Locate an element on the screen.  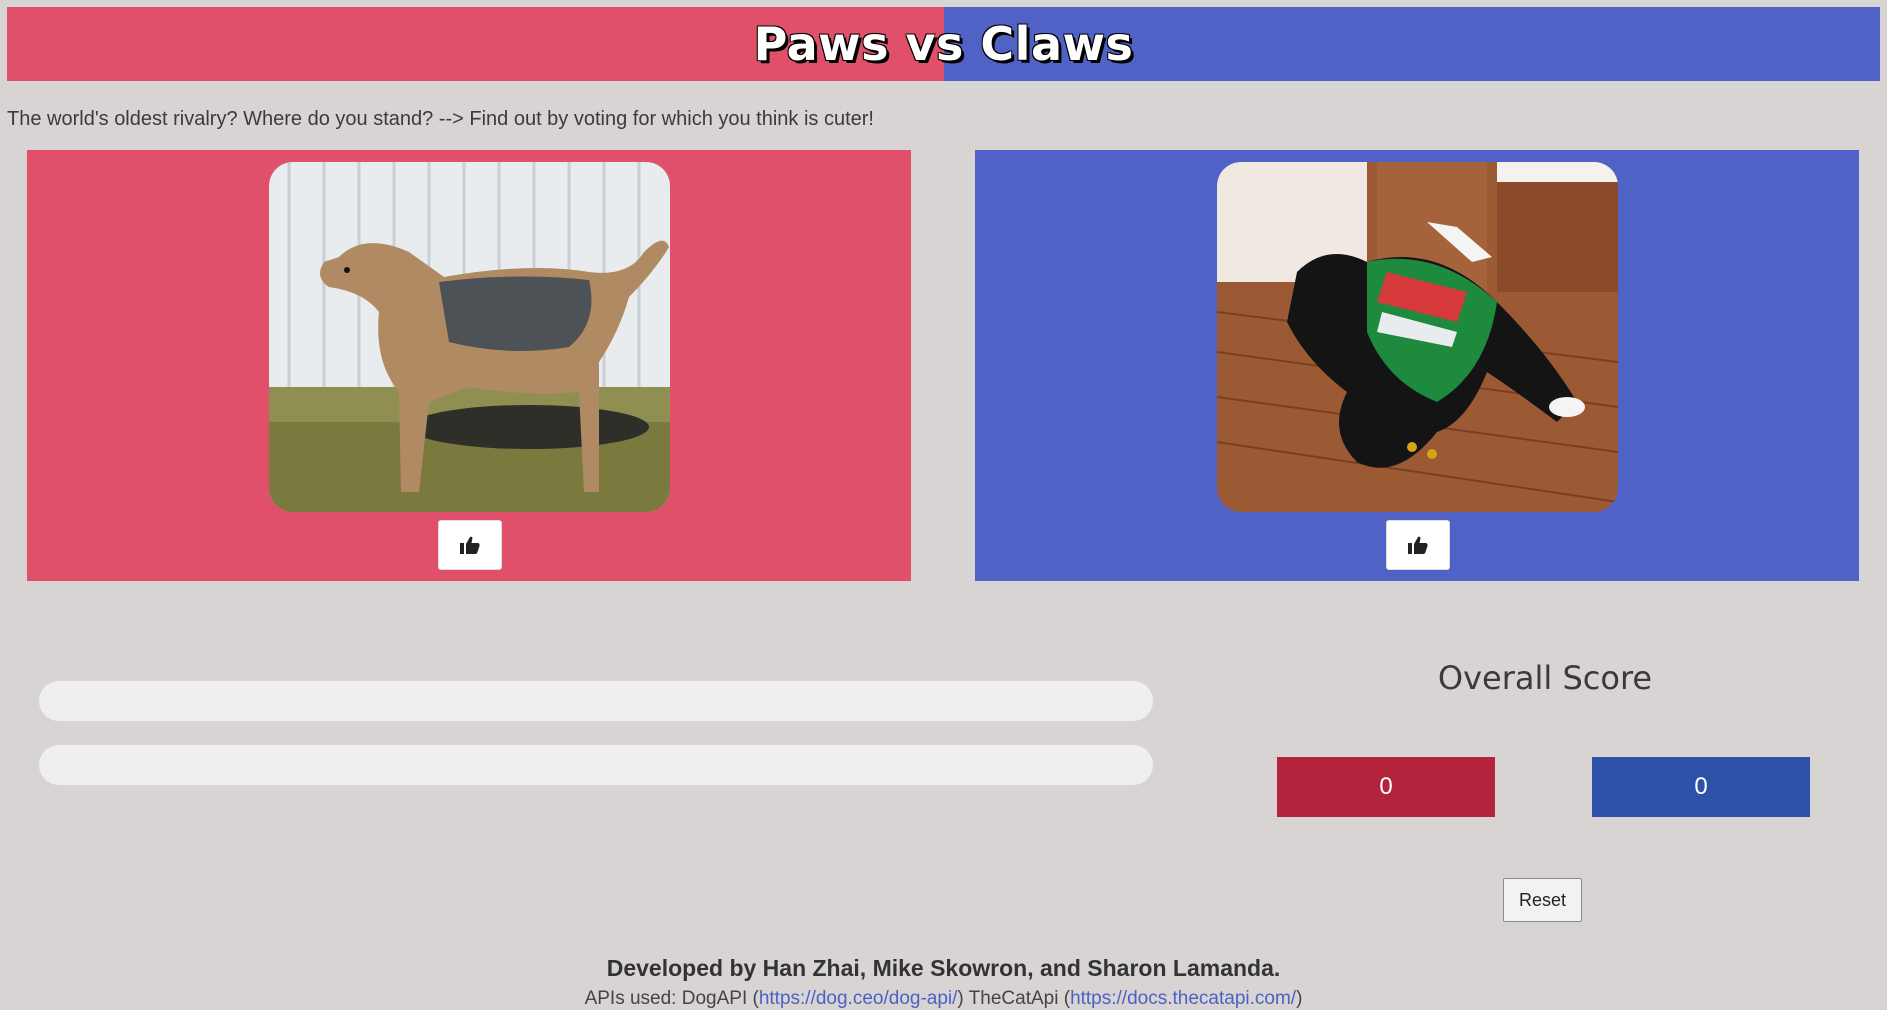
dog-api-link: https://dog.ceo/dog-api/ is located at coordinates (858, 998).